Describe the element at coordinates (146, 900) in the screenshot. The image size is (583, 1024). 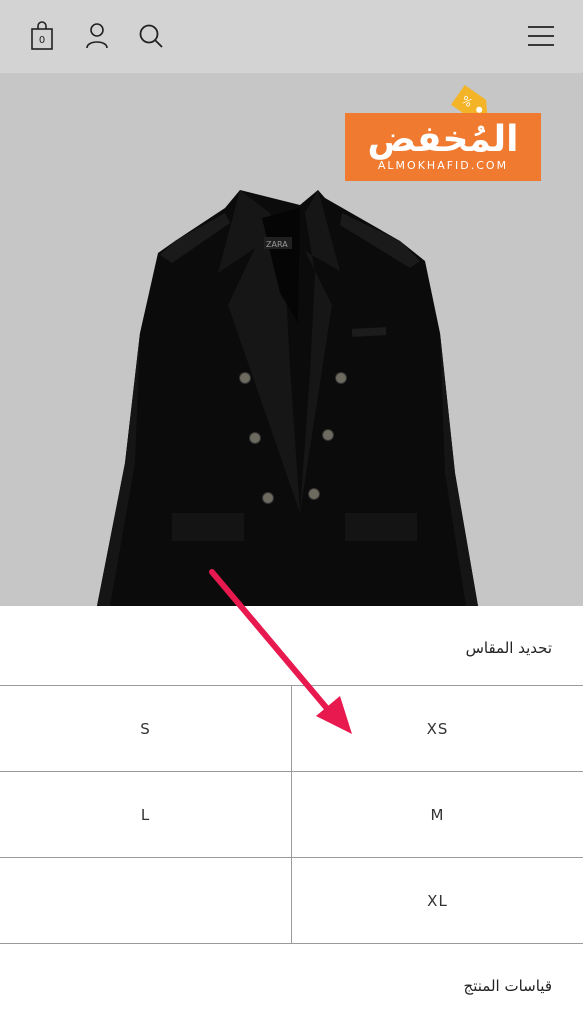
I see `size-option-empty` at that location.